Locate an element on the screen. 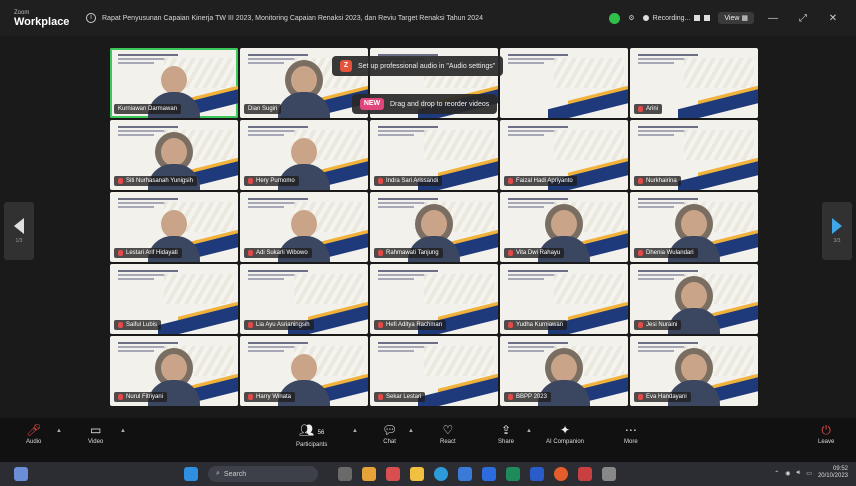  previous-page-button: 1/3 is located at coordinates (19, 231).